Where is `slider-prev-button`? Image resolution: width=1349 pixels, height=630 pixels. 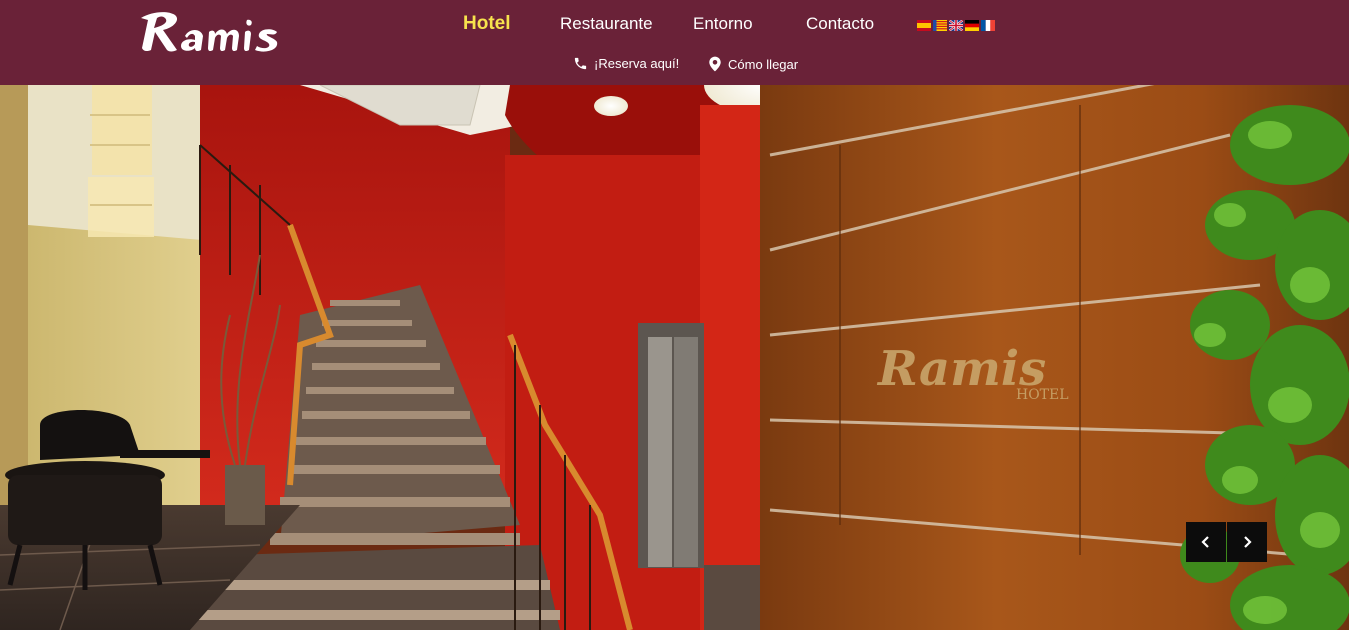 slider-prev-button is located at coordinates (1206, 542).